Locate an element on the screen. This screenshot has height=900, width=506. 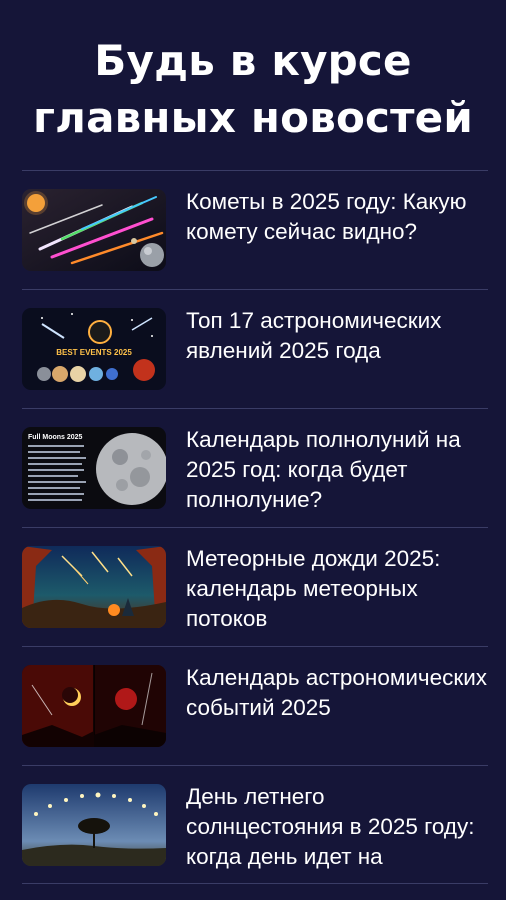
solstice-thumbnail is located at coordinates (94, 825).